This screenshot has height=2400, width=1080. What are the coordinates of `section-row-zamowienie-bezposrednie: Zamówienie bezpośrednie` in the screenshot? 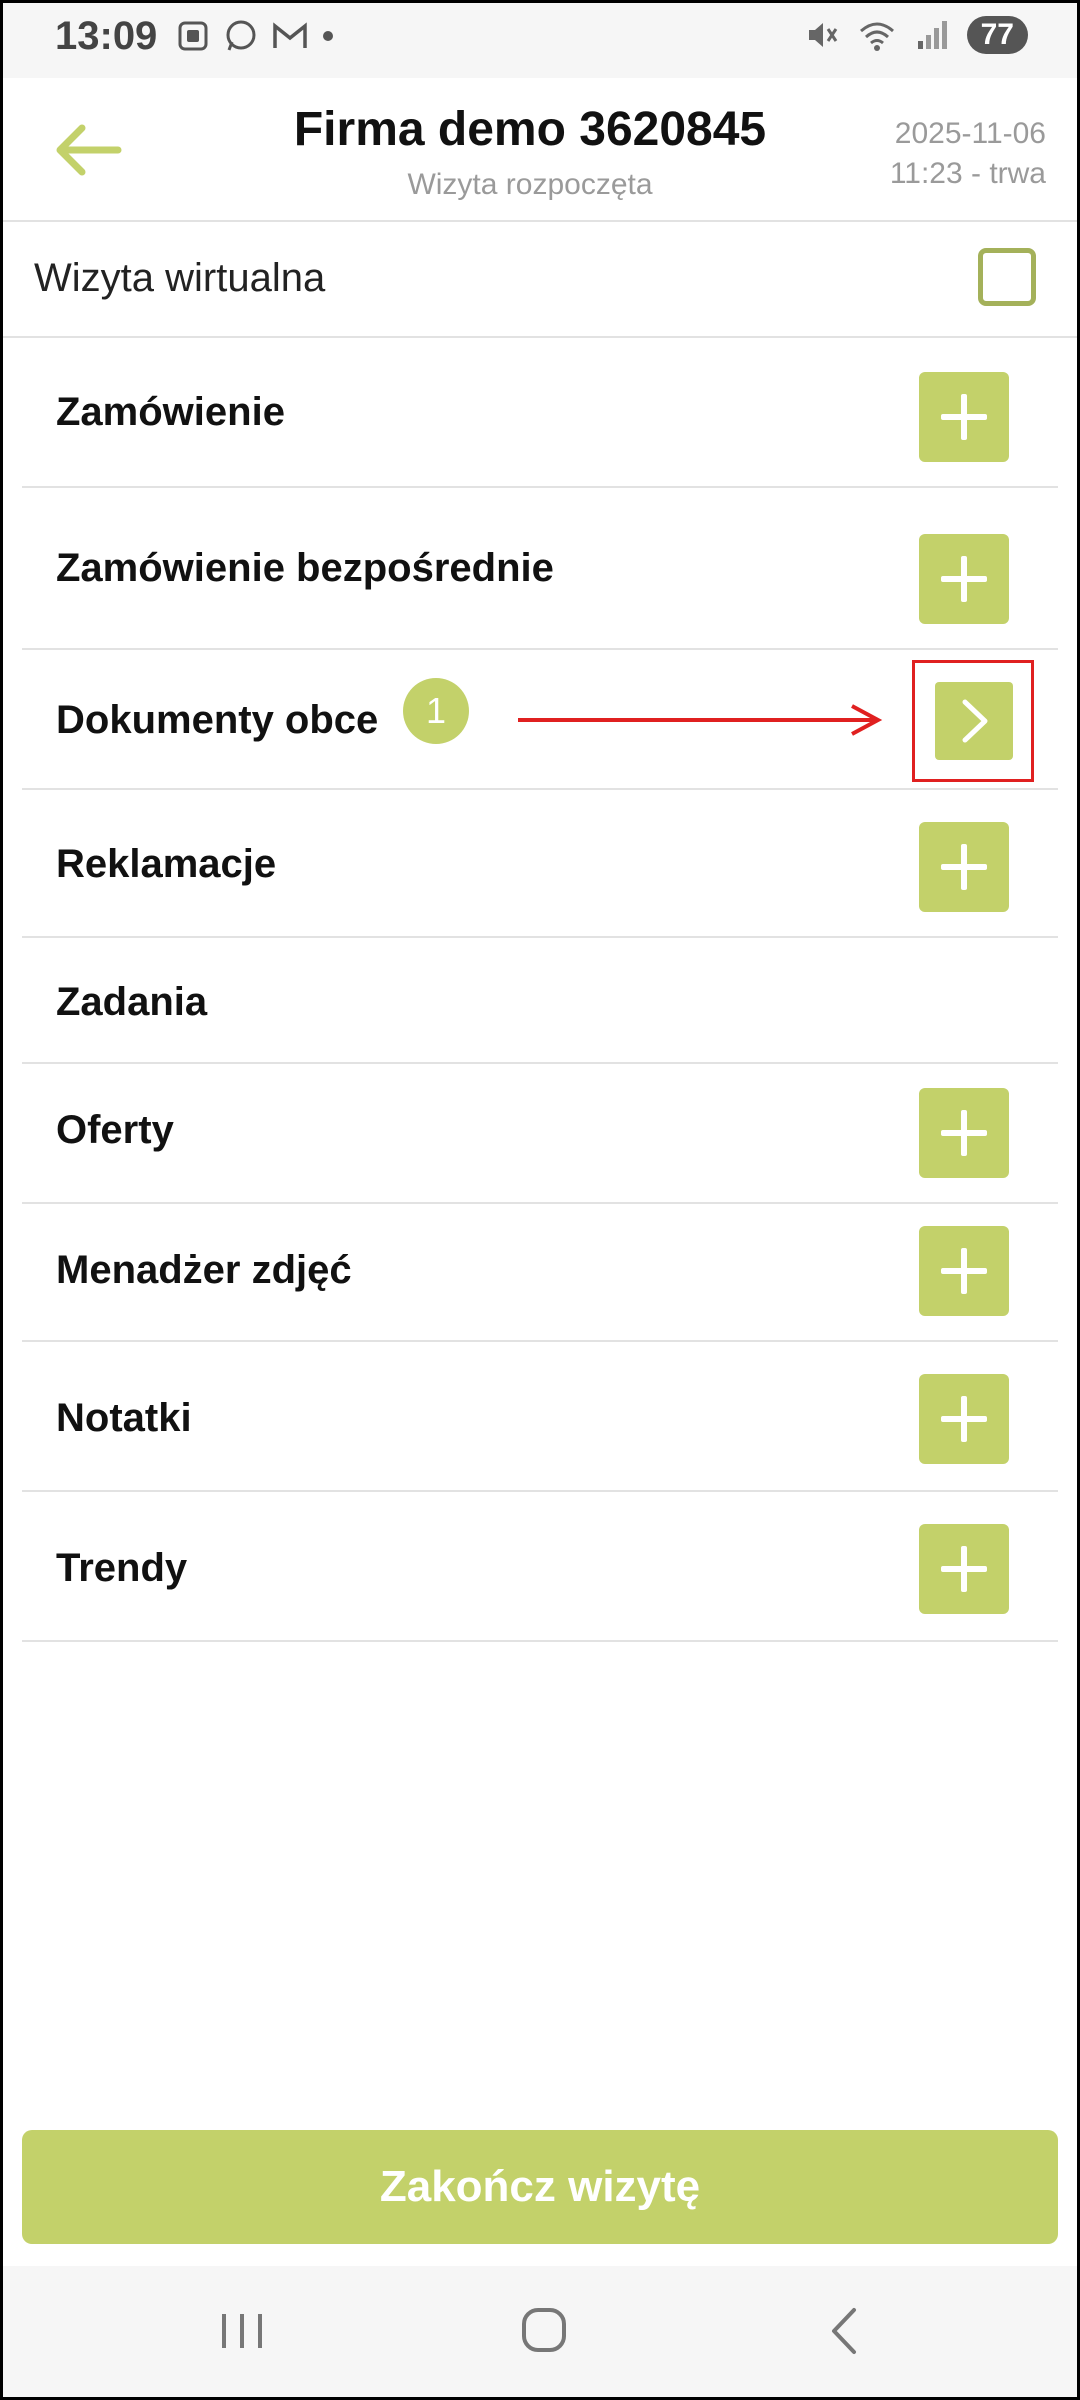 It's located at (540, 568).